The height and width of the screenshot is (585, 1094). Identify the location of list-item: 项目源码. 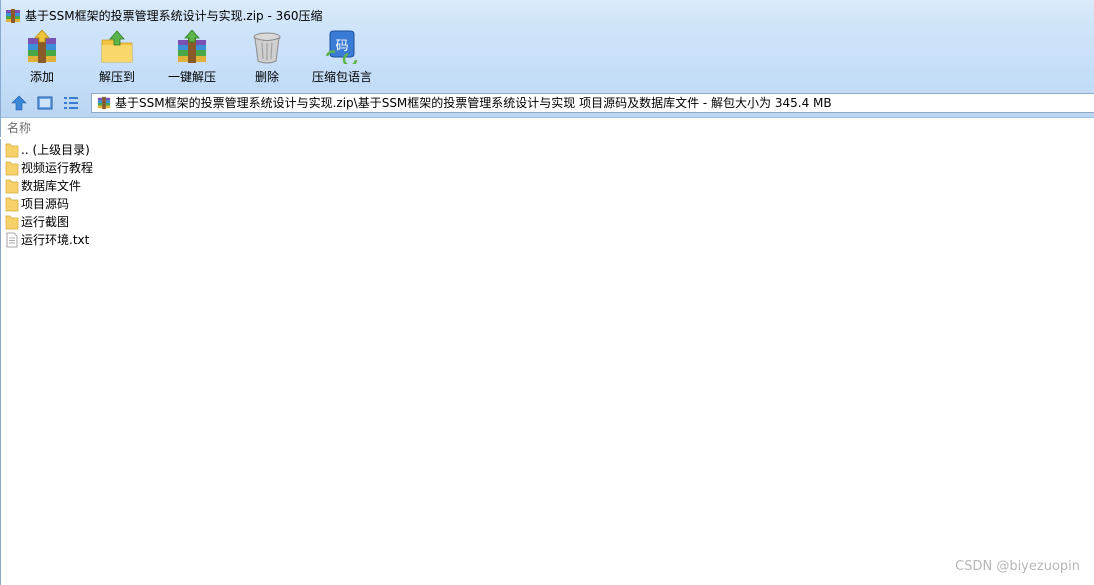
(151, 204).